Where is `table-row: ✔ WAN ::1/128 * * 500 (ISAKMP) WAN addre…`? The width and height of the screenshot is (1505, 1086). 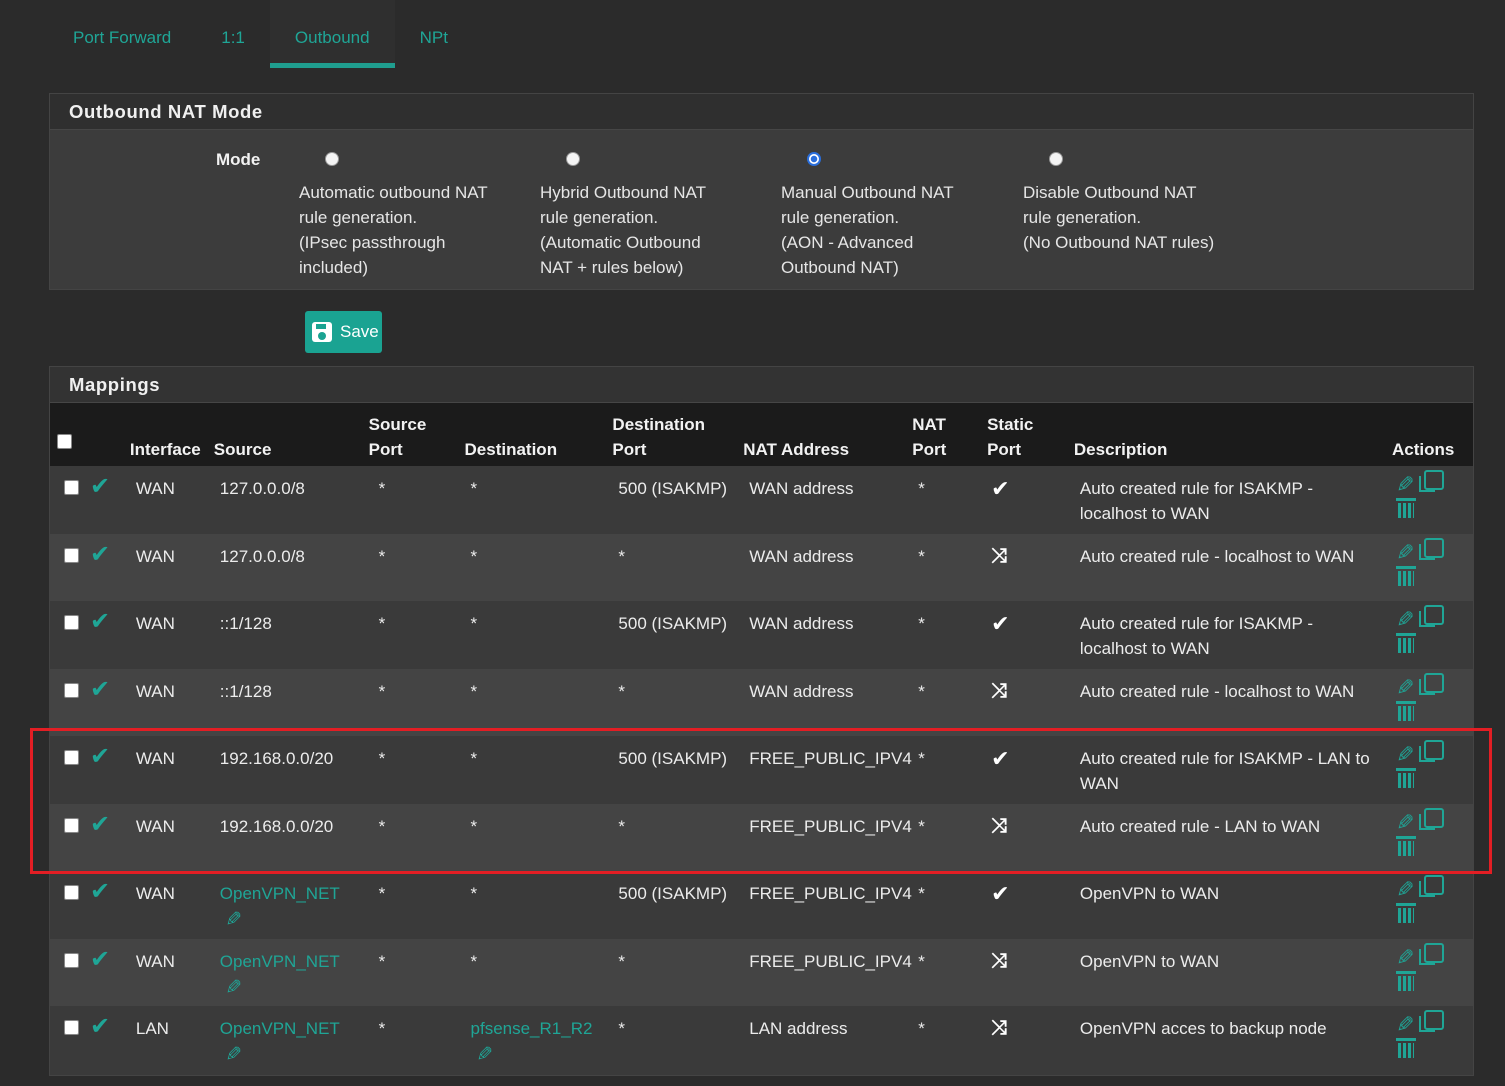 table-row: ✔ WAN ::1/128 * * 500 (ISAKMP) WAN addre… is located at coordinates (761, 635).